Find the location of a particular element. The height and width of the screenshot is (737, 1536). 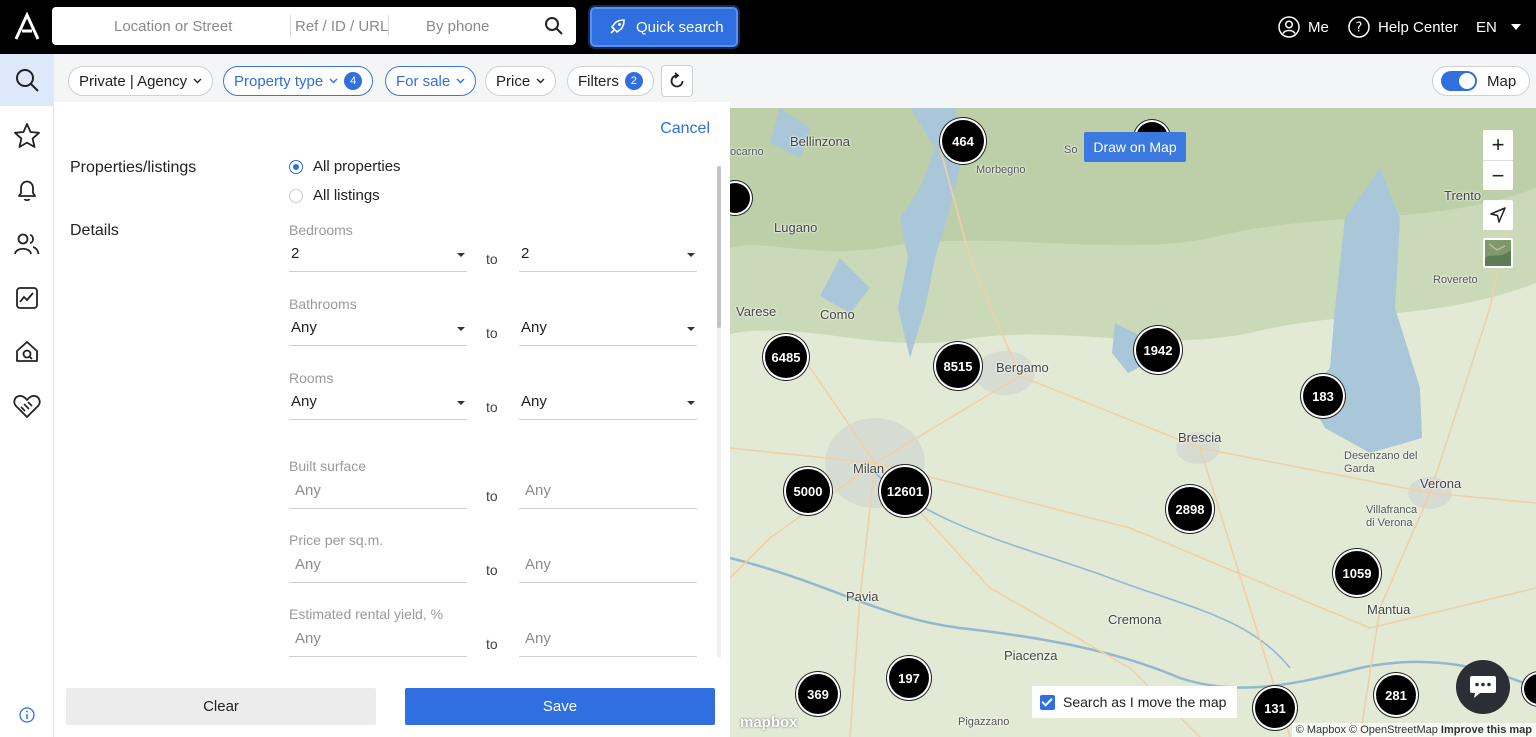

city-label: Villafranca di Verona is located at coordinates (1392, 516).